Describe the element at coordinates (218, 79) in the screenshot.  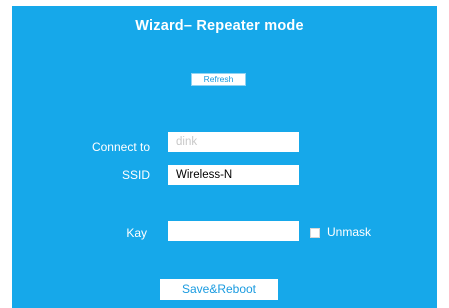
I see `refresh-button: Refresh` at that location.